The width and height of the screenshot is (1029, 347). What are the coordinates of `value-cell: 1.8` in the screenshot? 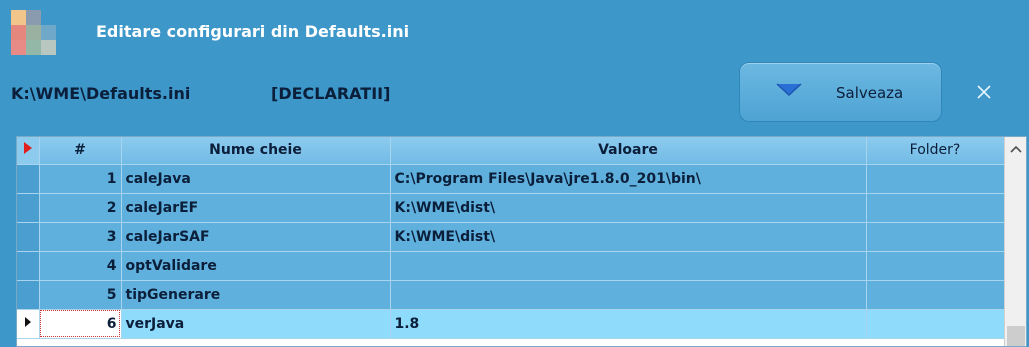 It's located at (628, 324).